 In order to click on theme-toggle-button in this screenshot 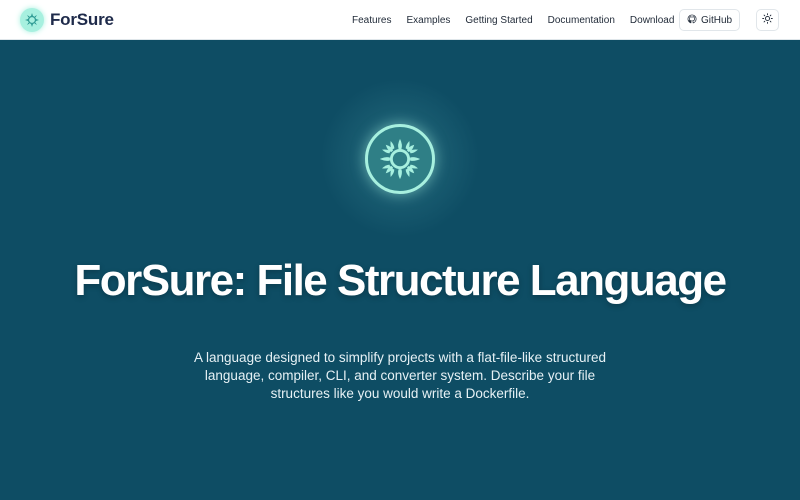, I will do `click(767, 20)`.